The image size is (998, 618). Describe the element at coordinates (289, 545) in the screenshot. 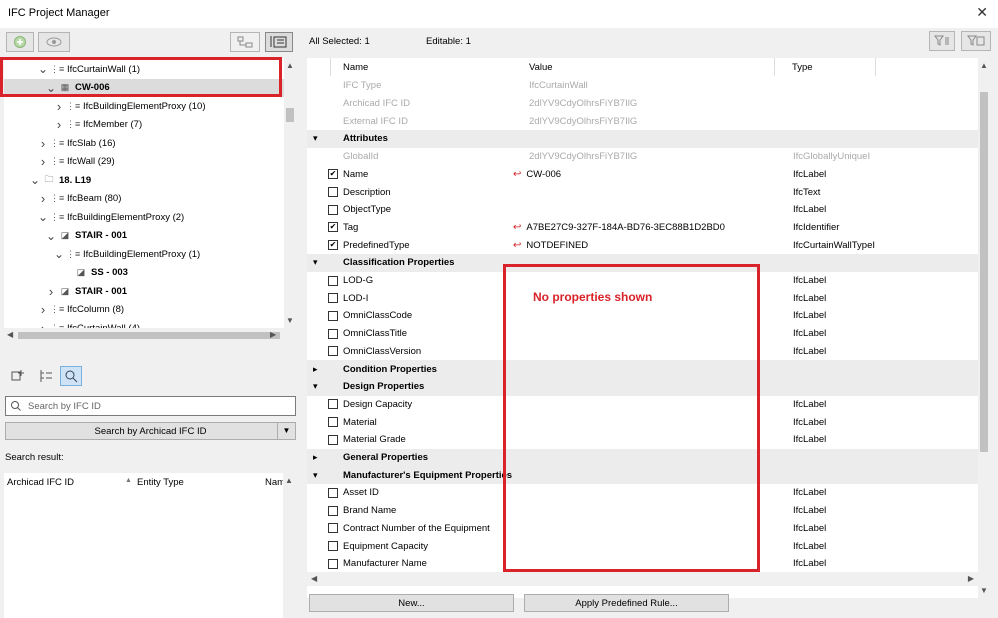

I see `results-scrollbar: ▲` at that location.